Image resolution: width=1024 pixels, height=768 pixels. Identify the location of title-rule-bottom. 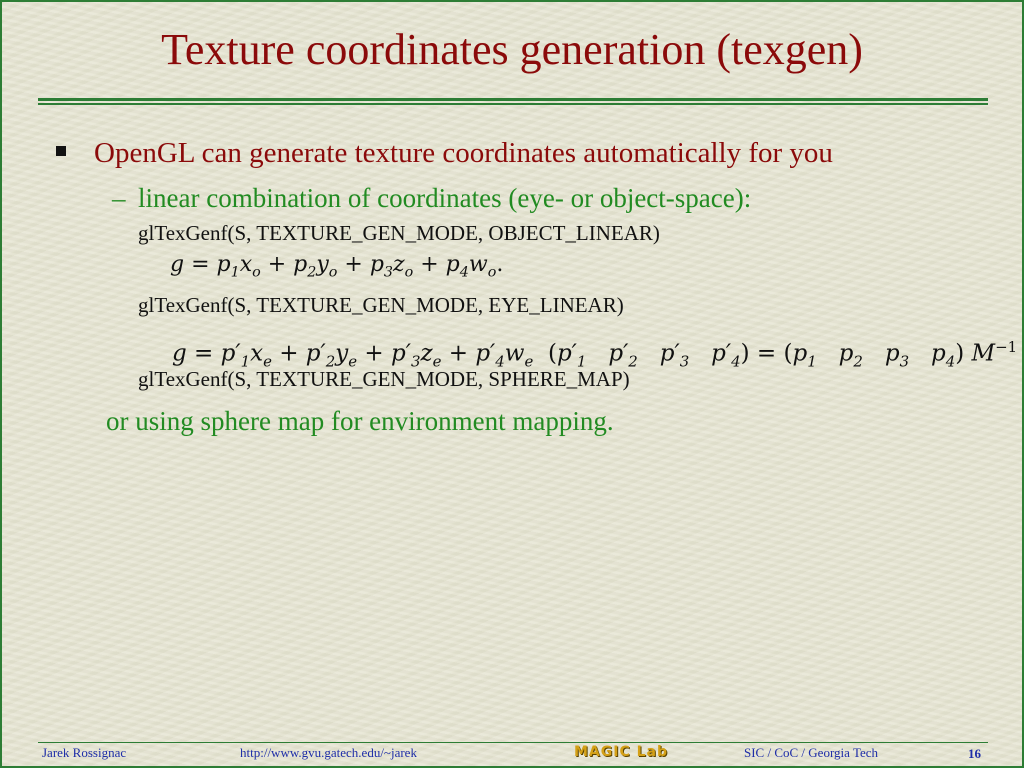
(513, 104).